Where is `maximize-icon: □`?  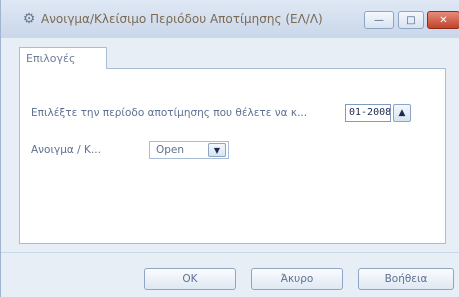 maximize-icon: □ is located at coordinates (411, 20).